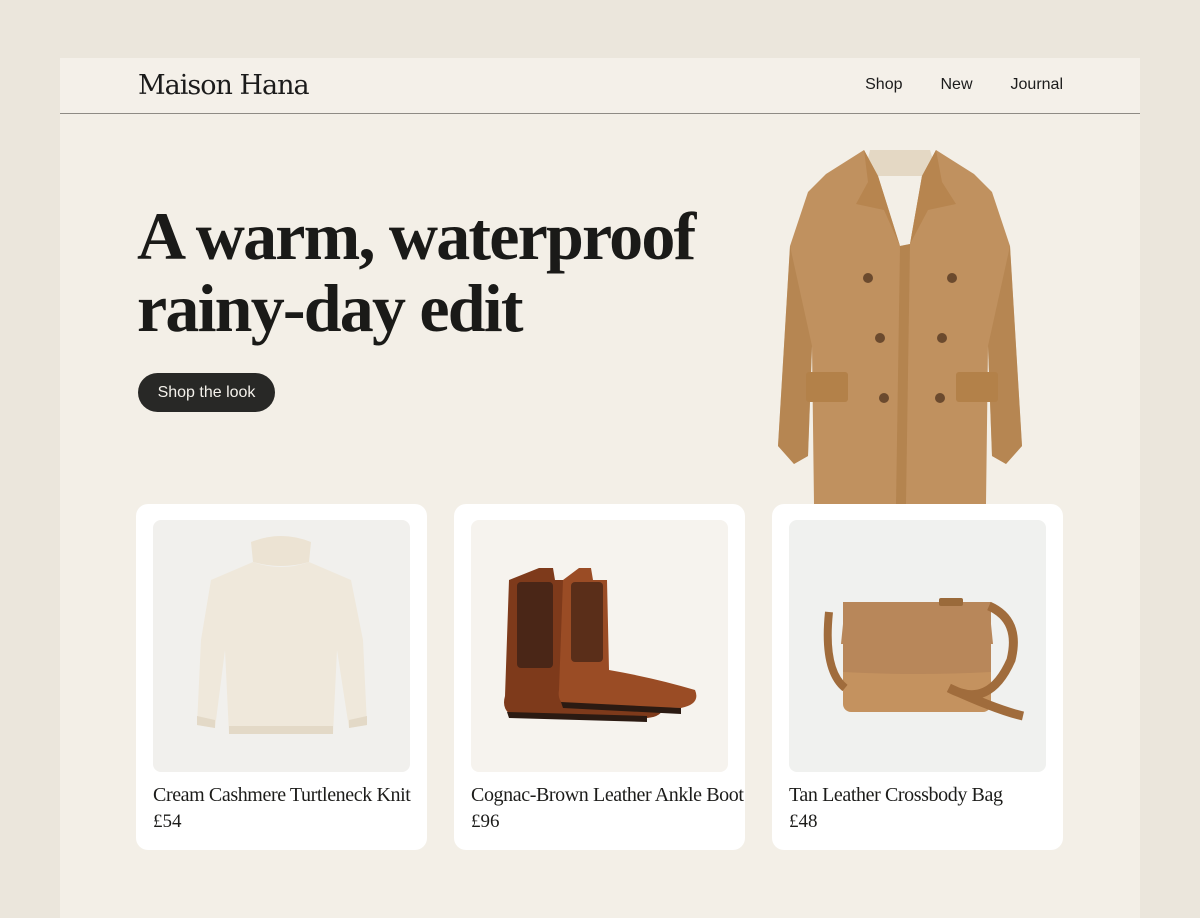 Image resolution: width=1200 pixels, height=918 pixels. I want to click on product-name: Cognac-Brown Leather Ankle Boot, so click(607, 795).